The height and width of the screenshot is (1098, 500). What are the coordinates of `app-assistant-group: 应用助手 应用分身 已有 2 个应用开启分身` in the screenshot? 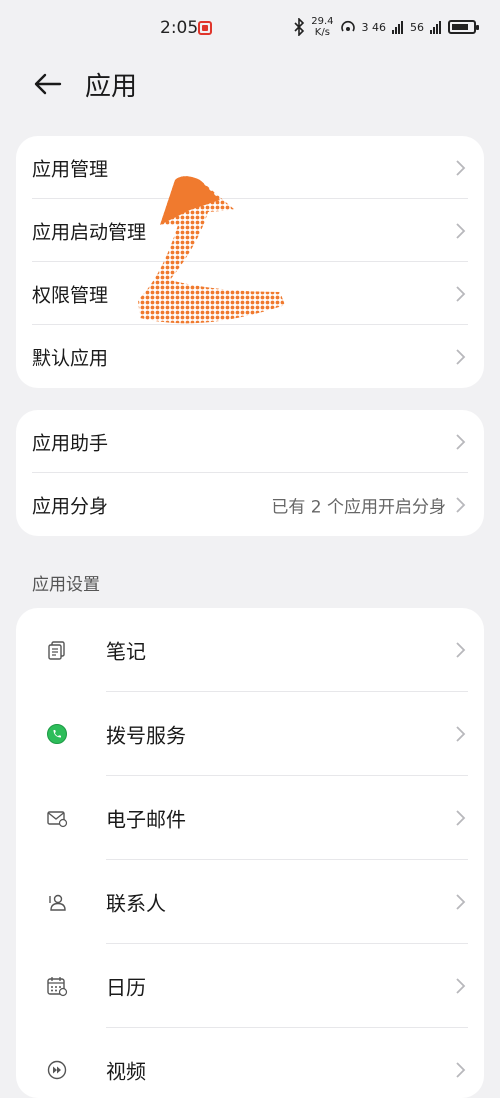 It's located at (250, 473).